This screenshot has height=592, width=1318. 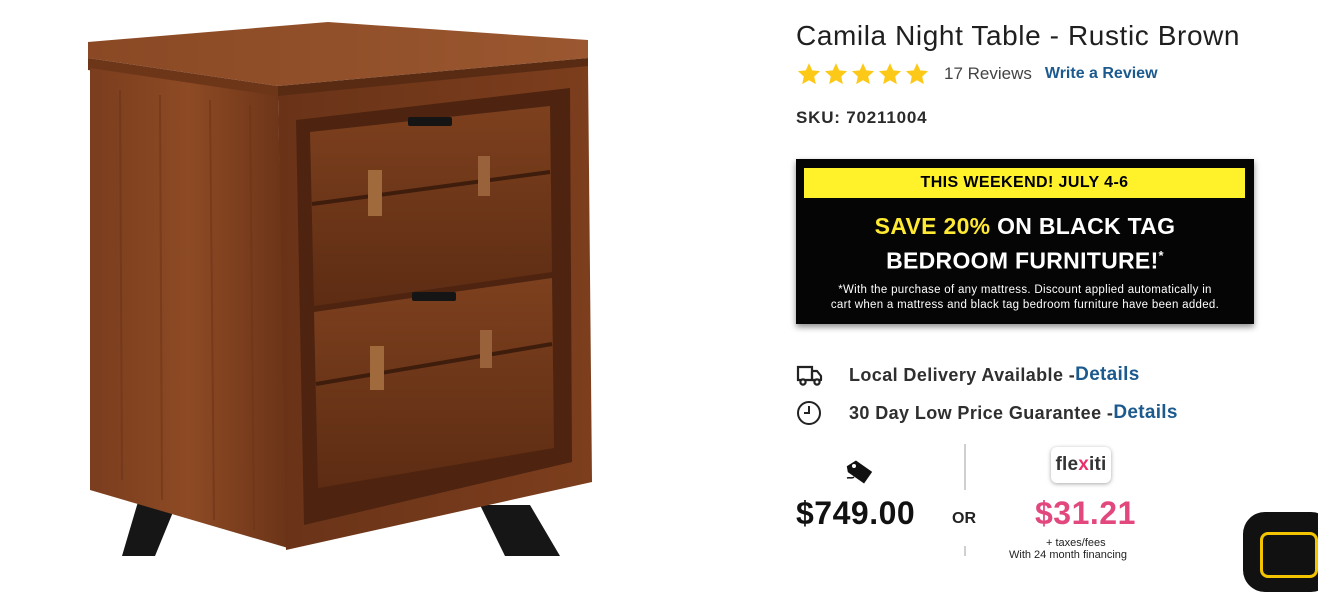 I want to click on flexiti-logo-text: fle, so click(x=1067, y=464).